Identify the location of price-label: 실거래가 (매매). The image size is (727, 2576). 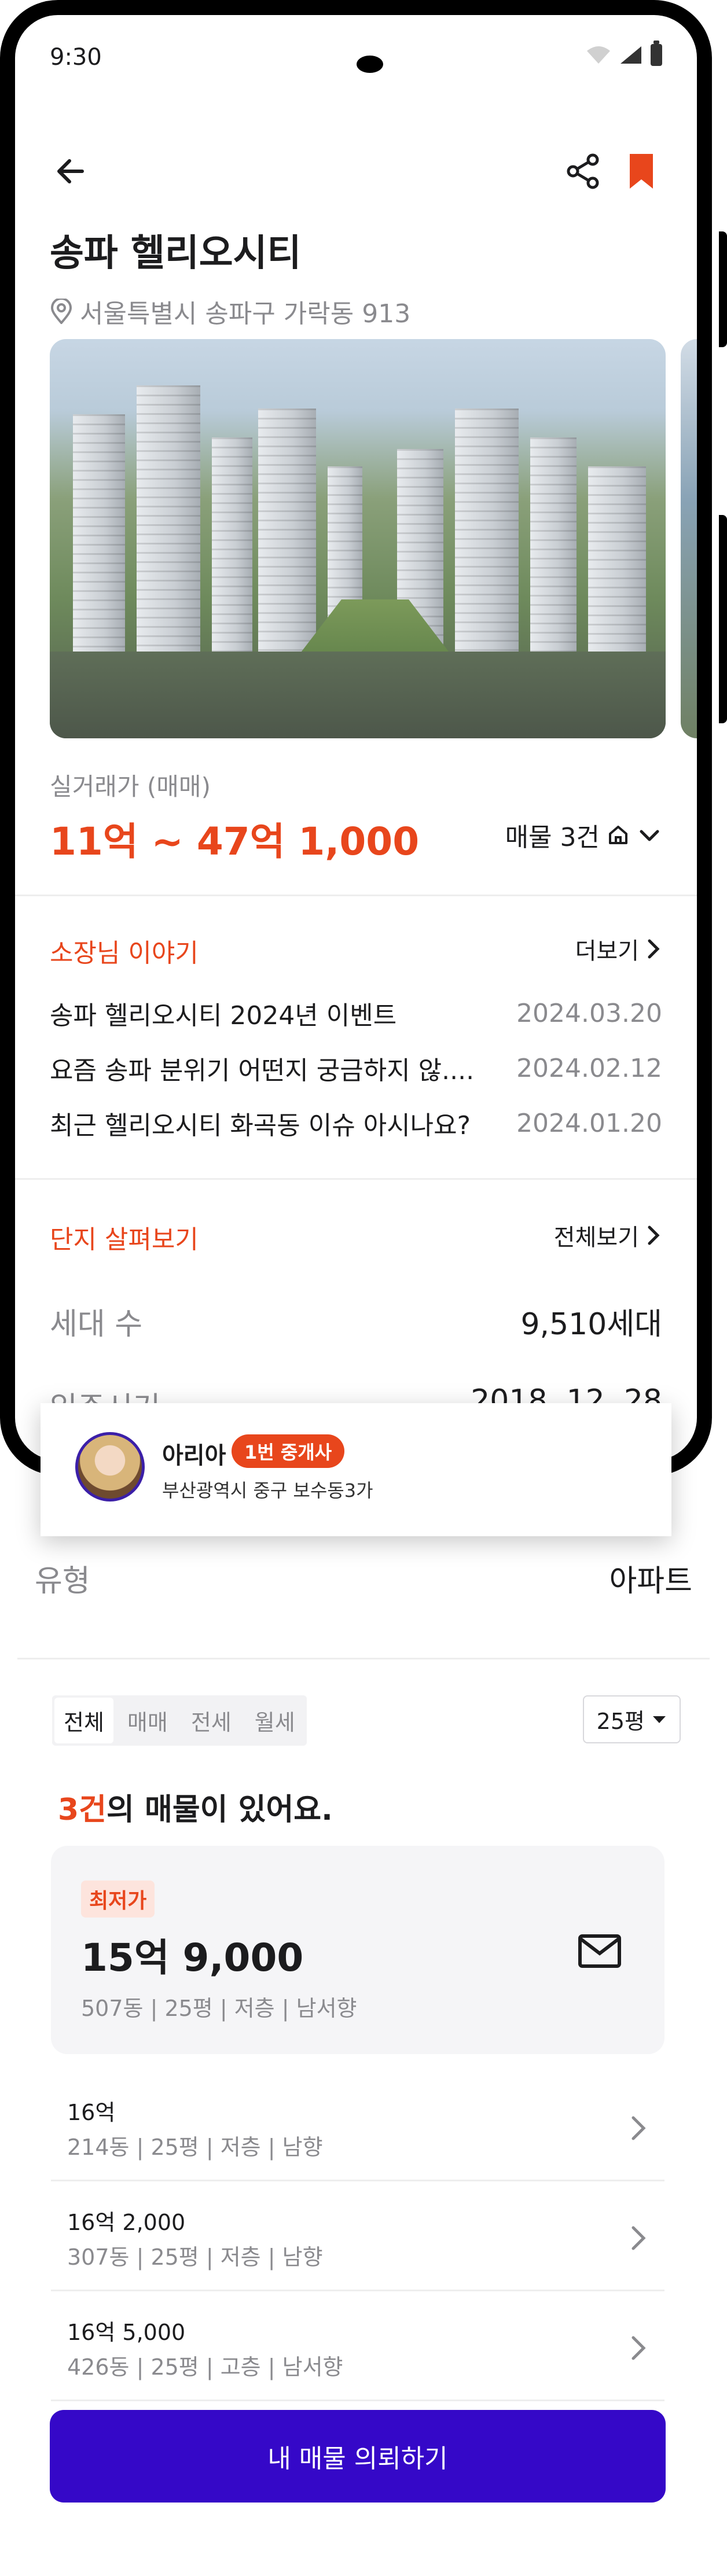
(130, 786).